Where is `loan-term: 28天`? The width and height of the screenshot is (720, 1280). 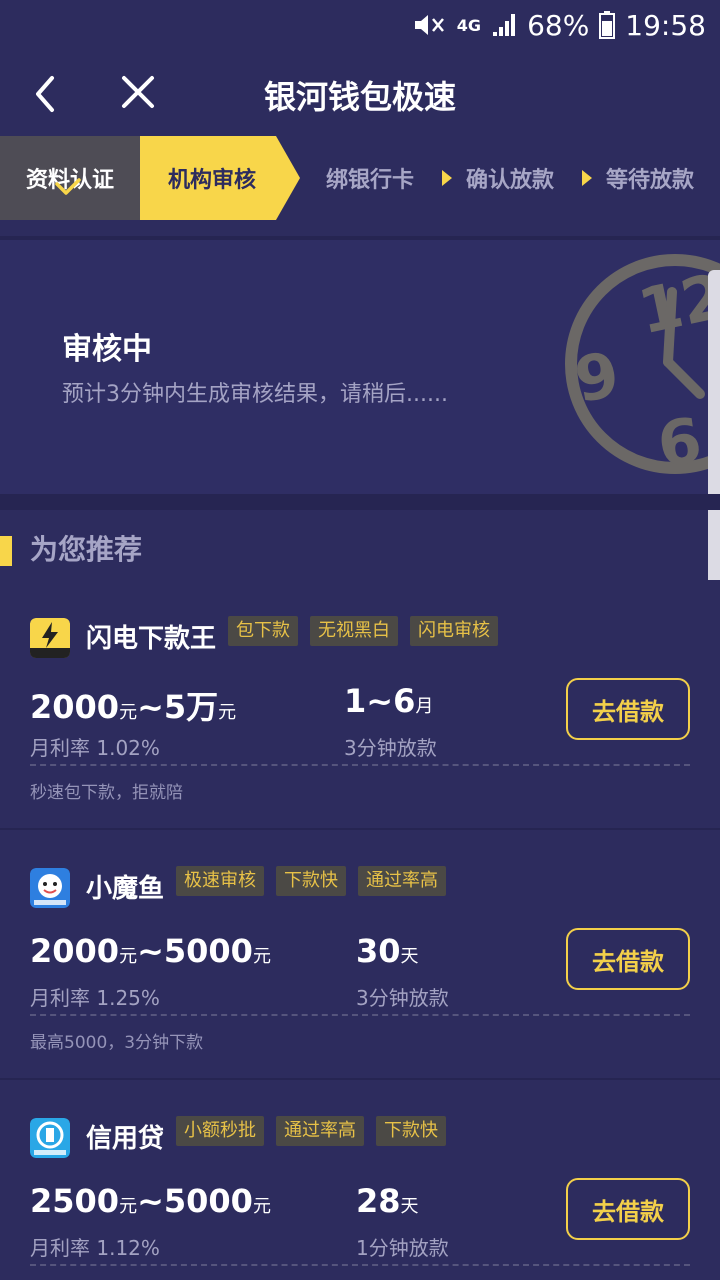
loan-term: 28天 is located at coordinates (387, 1201).